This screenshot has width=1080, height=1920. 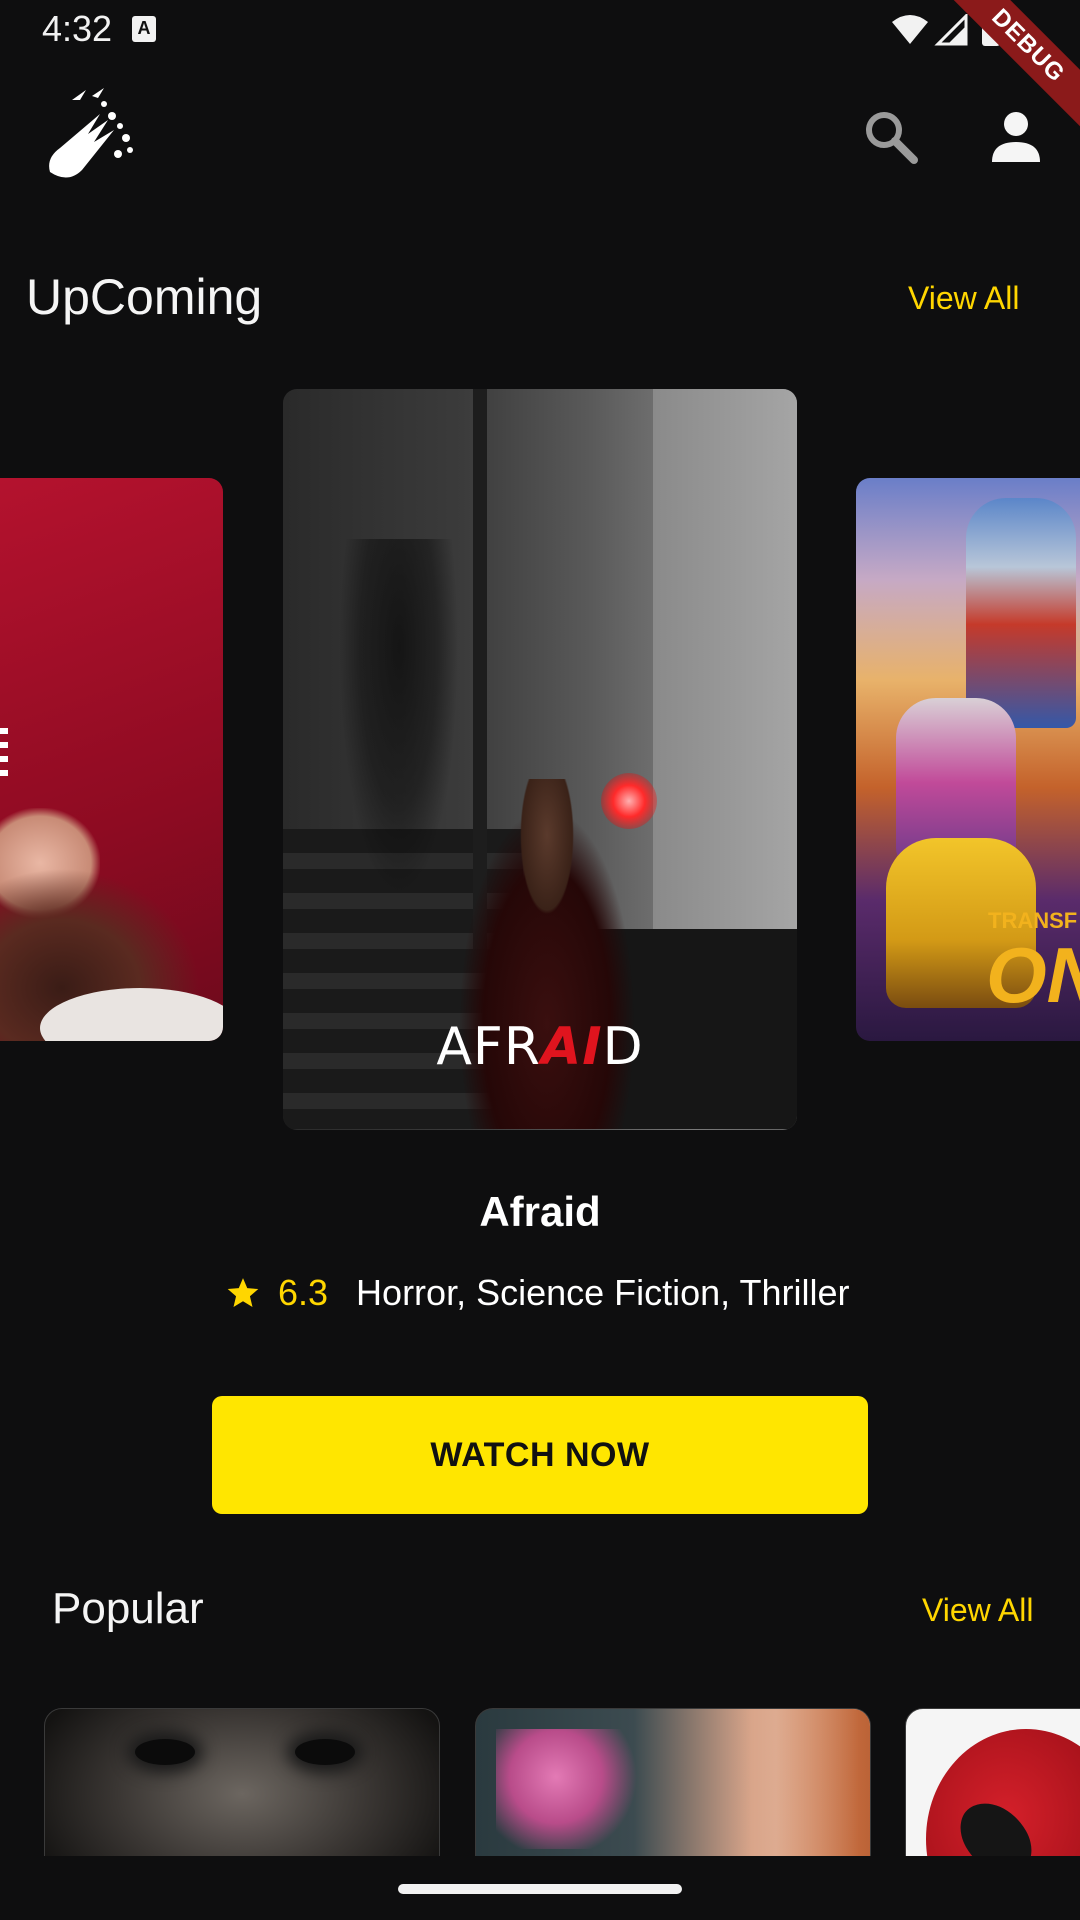 I want to click on upcoming-view-all-link: View All, so click(x=963, y=298).